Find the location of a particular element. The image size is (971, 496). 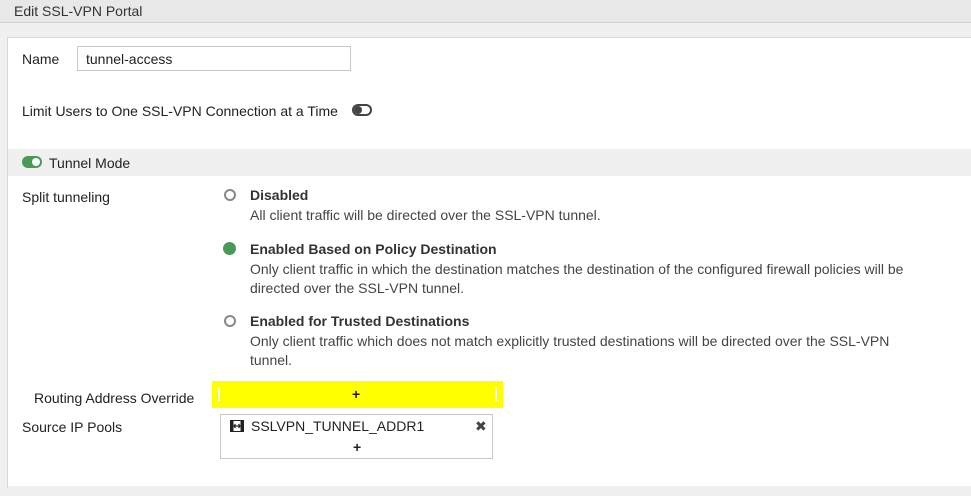

option-trusted-desc-2: tunnel. is located at coordinates (271, 360).